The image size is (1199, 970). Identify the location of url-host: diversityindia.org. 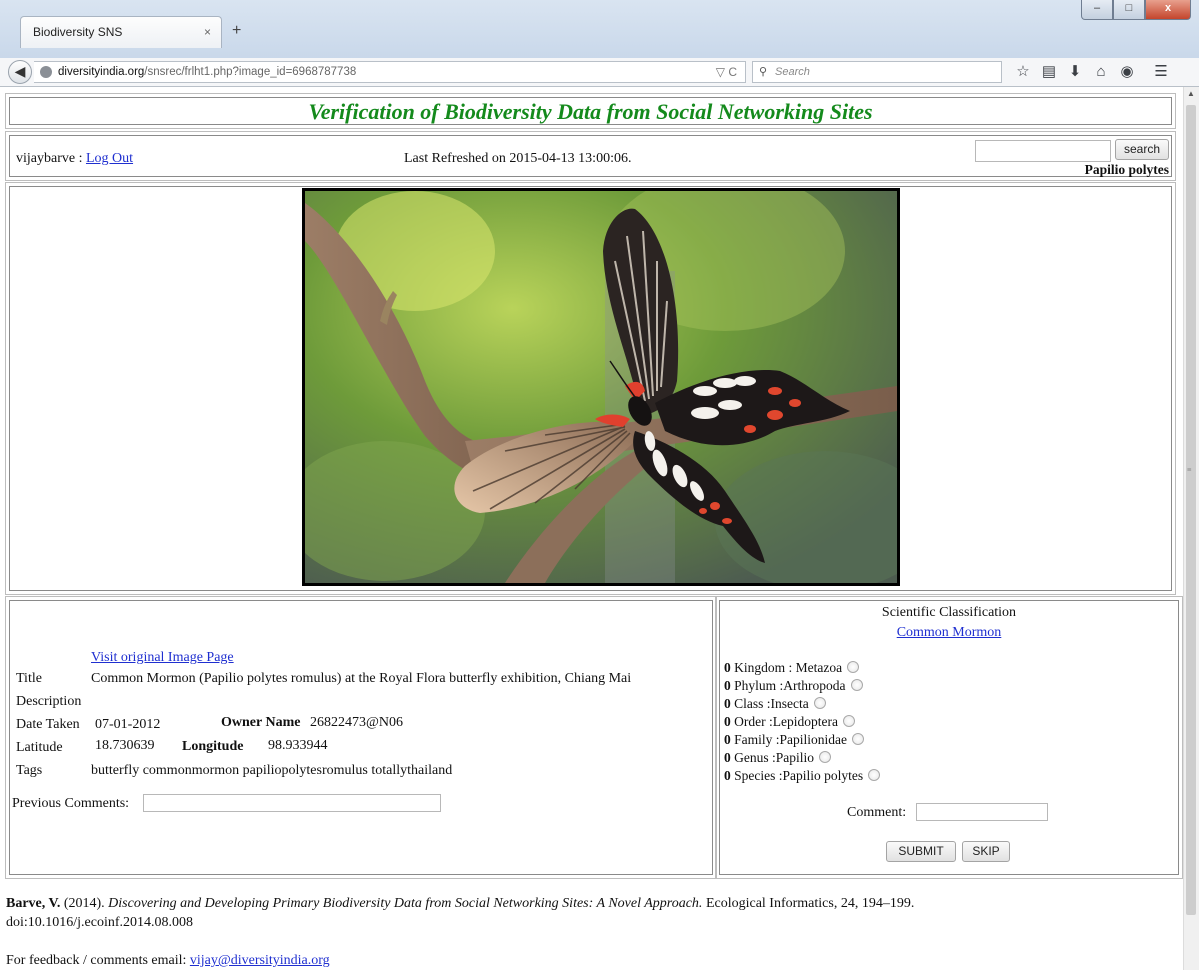
(101, 72).